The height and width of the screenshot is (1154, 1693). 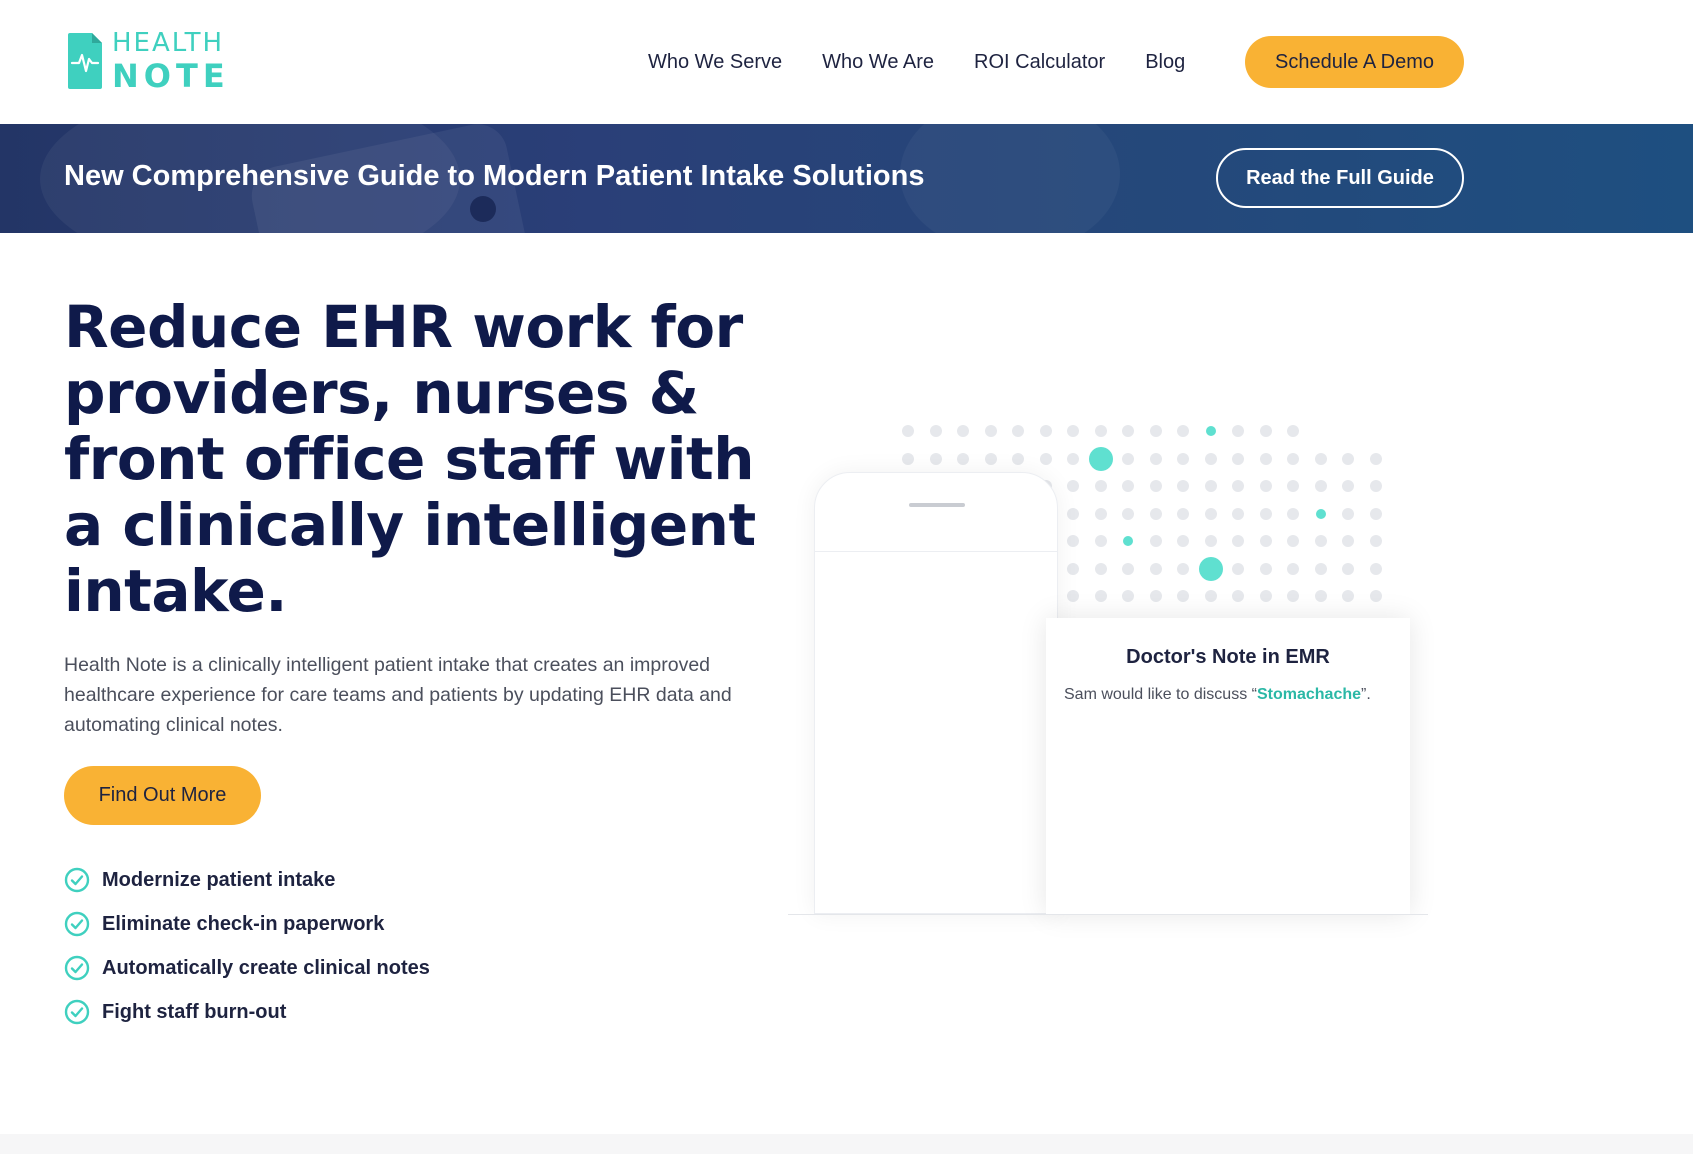 I want to click on note-title: Doctor's Note in EMR, so click(x=1228, y=657).